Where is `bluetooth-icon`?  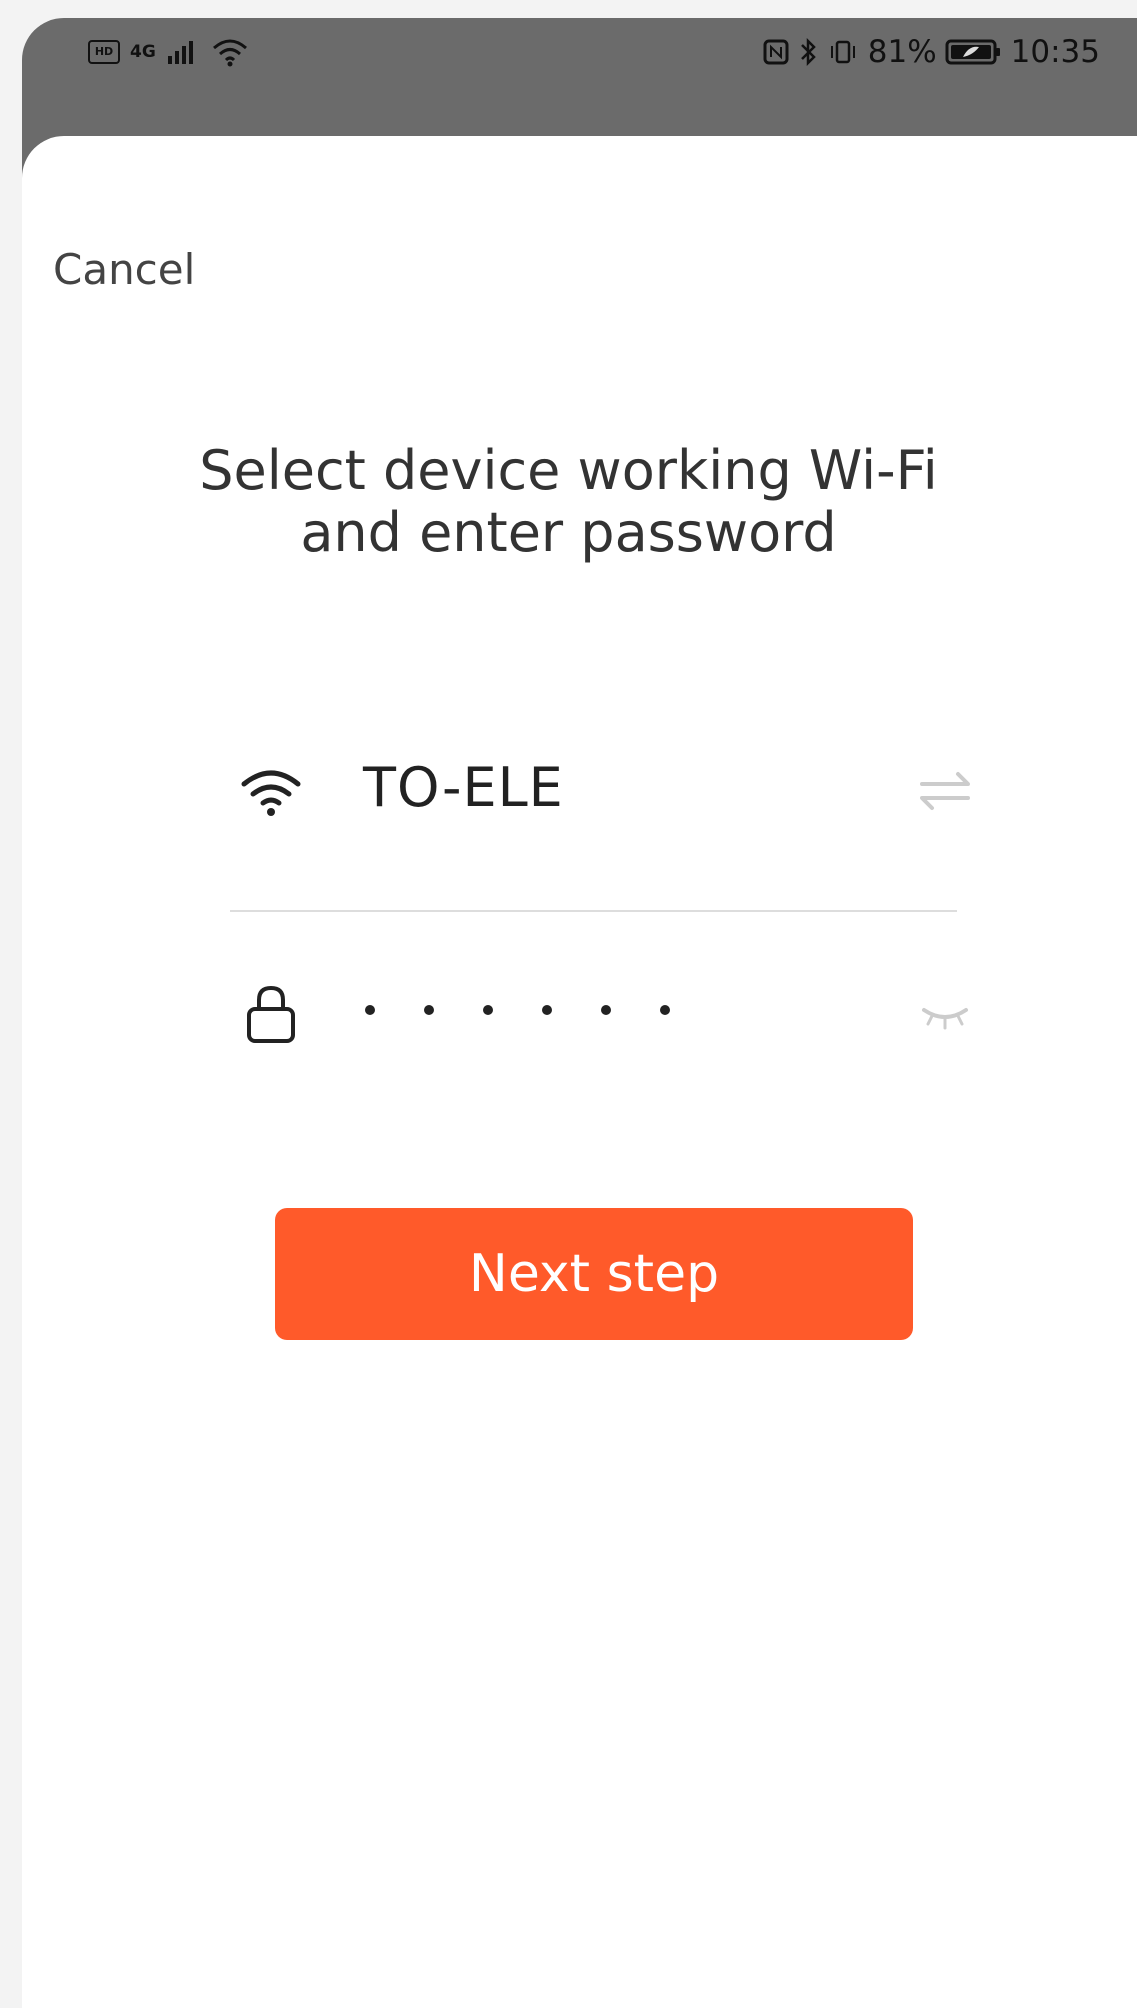 bluetooth-icon is located at coordinates (808, 52).